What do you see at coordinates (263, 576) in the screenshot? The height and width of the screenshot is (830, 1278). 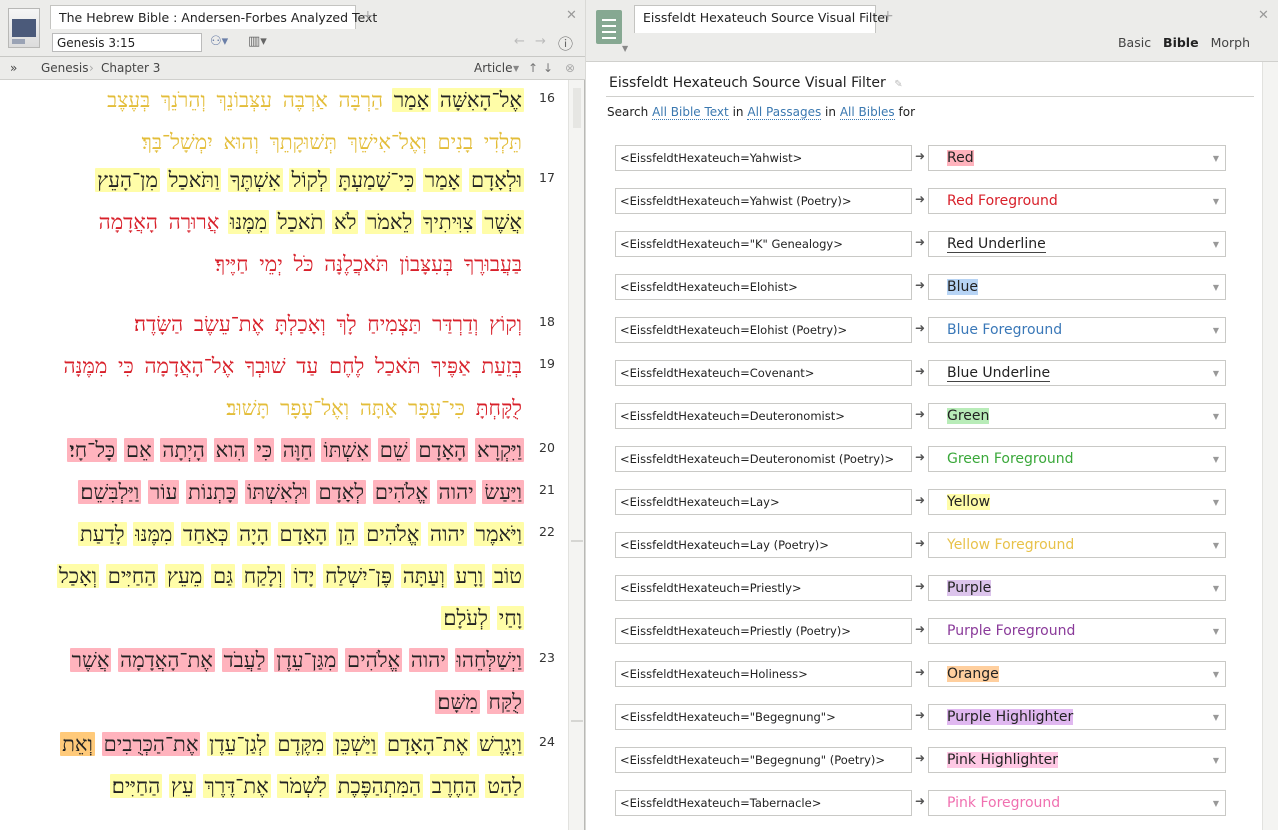 I see `hebrew-word: וְלָקַח` at bounding box center [263, 576].